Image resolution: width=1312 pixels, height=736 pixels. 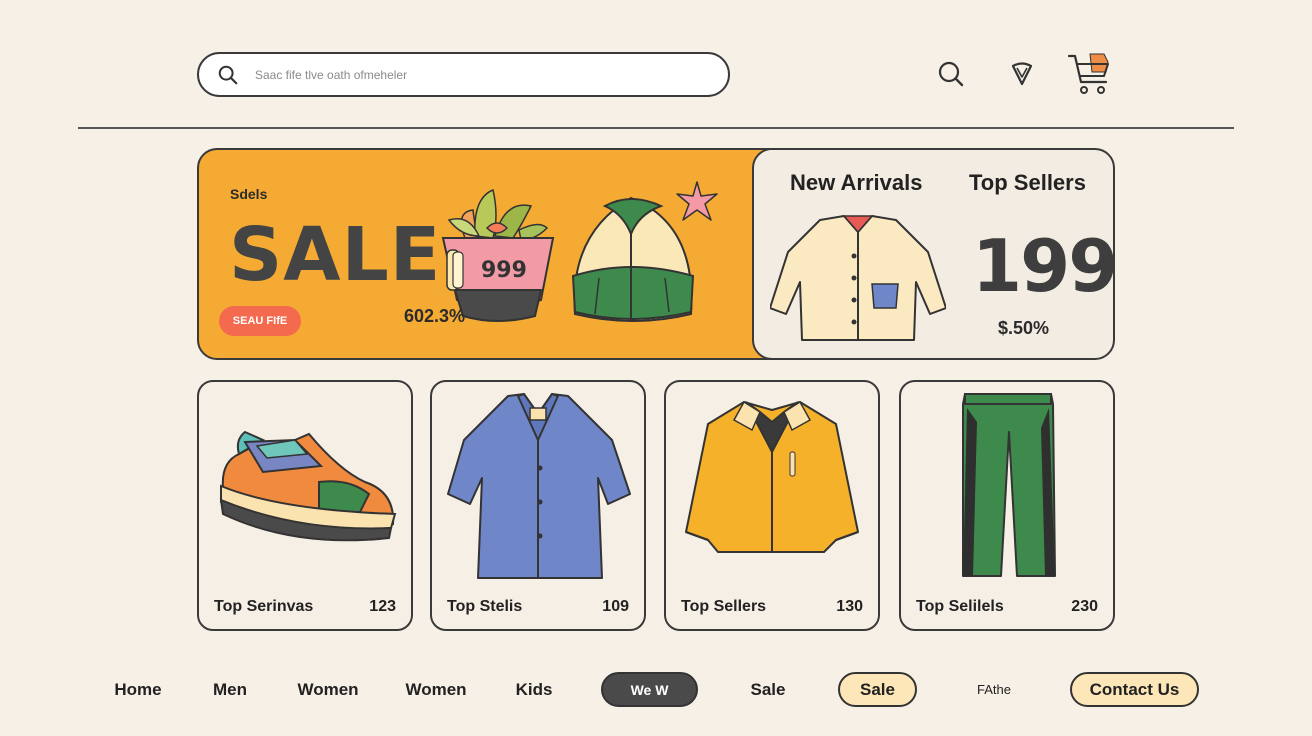 I want to click on heart-icon, so click(x=1022, y=74).